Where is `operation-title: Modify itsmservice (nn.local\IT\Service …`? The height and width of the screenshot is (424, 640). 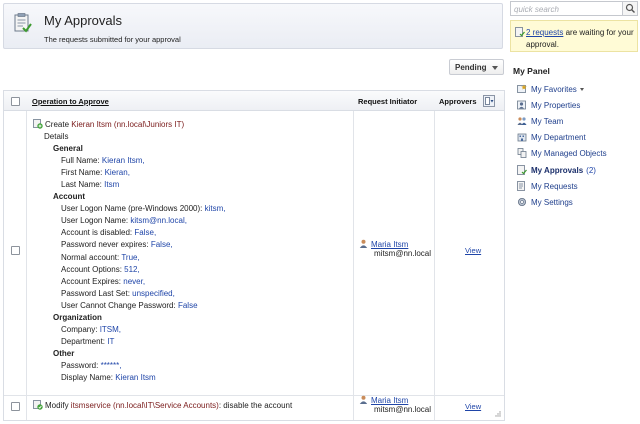
operation-title: Modify itsmservice (nn.local\IT\Service … is located at coordinates (193, 406).